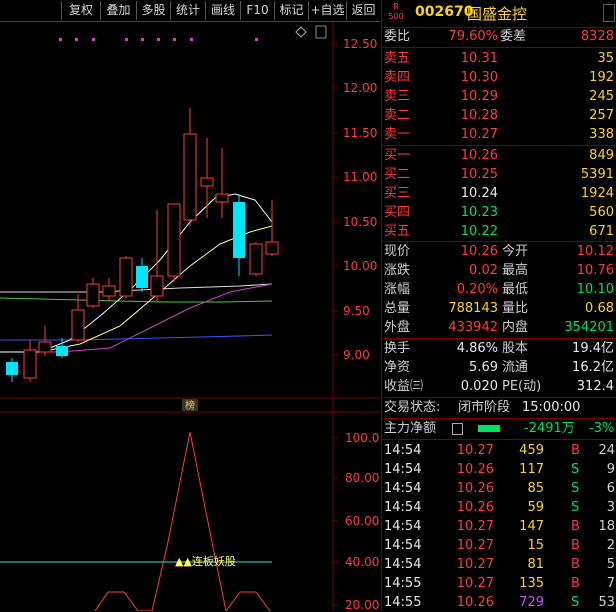  I want to click on ma-line-blue, so click(136, 337).